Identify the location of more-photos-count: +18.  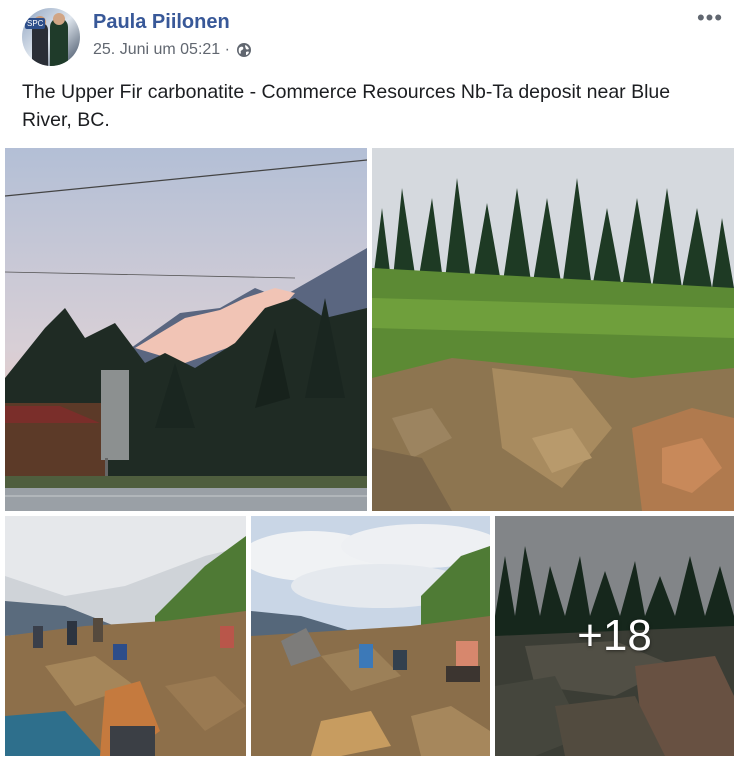
(614, 636).